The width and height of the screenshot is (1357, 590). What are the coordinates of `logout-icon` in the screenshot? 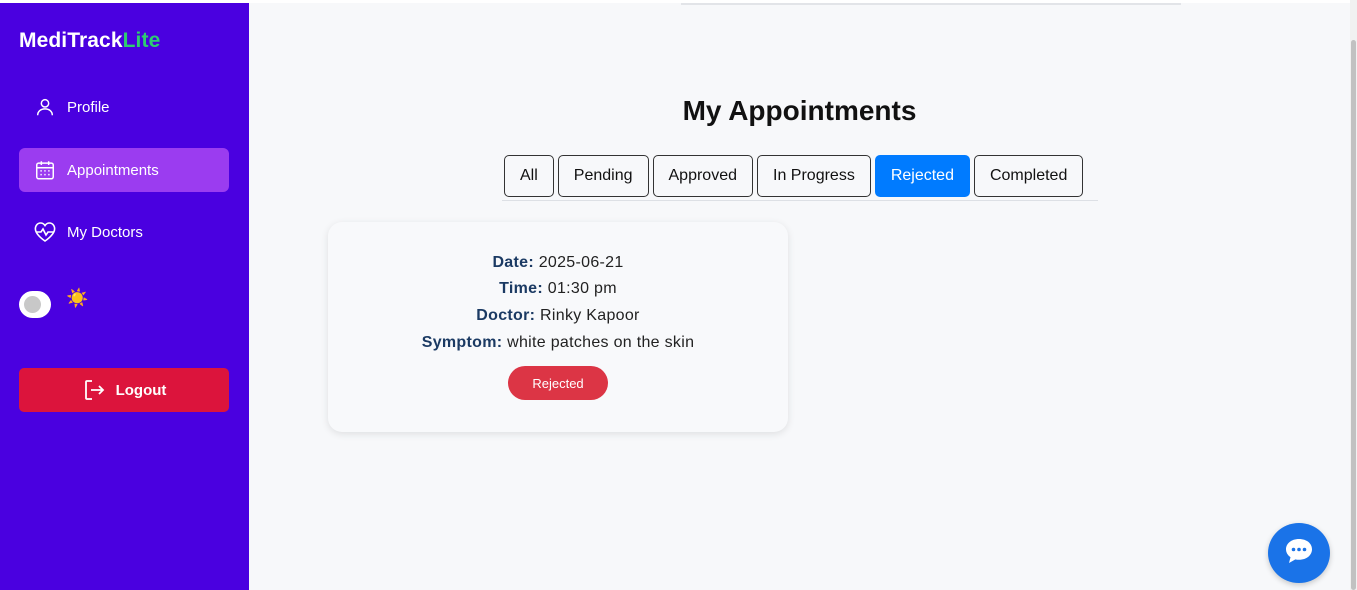 It's located at (94, 390).